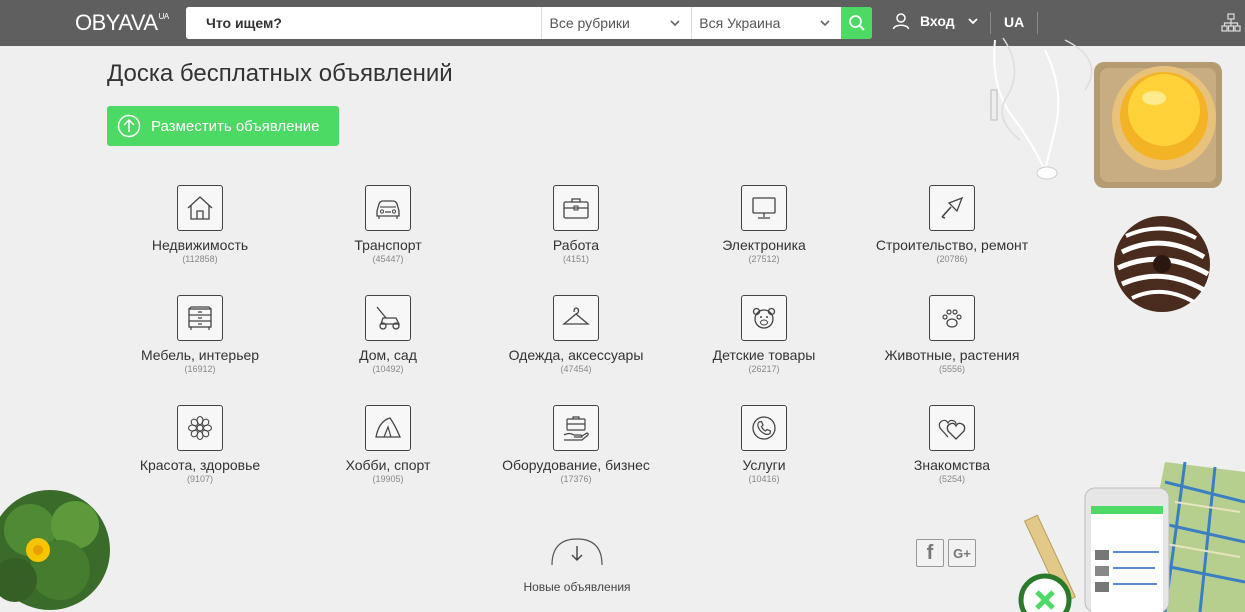 This screenshot has width=1245, height=612. What do you see at coordinates (575, 259) in the screenshot?
I see `category-count: (4151)` at bounding box center [575, 259].